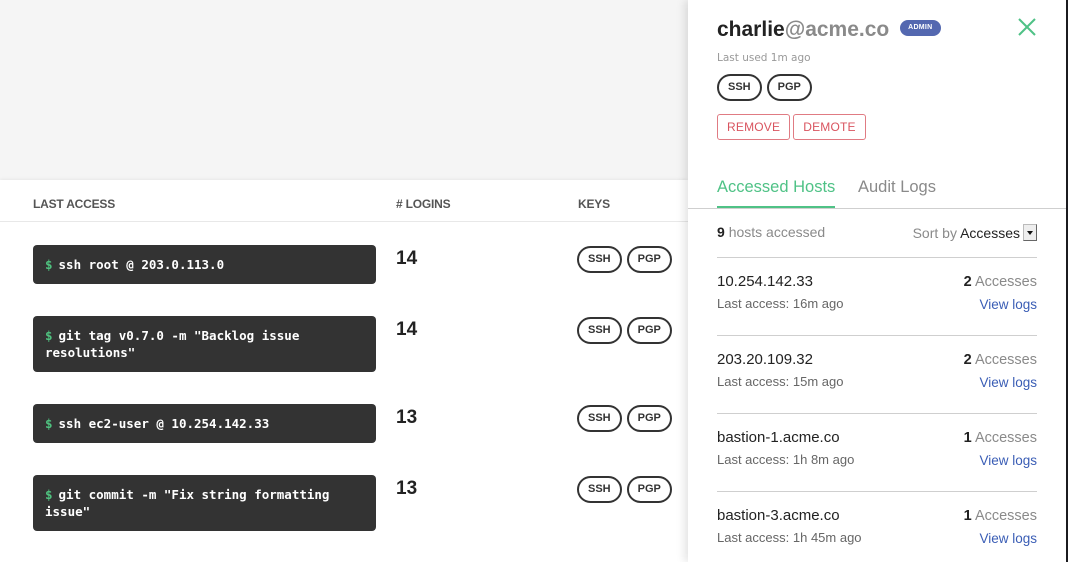 The image size is (1068, 562). I want to click on host-last-access: Last access: 15m ago, so click(780, 381).